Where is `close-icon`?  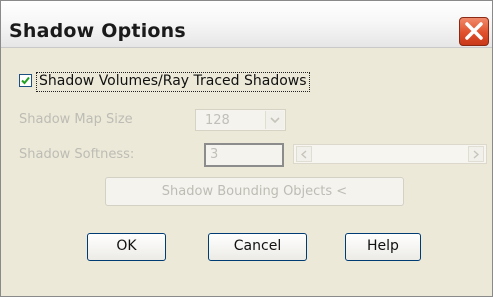
close-icon is located at coordinates (474, 31).